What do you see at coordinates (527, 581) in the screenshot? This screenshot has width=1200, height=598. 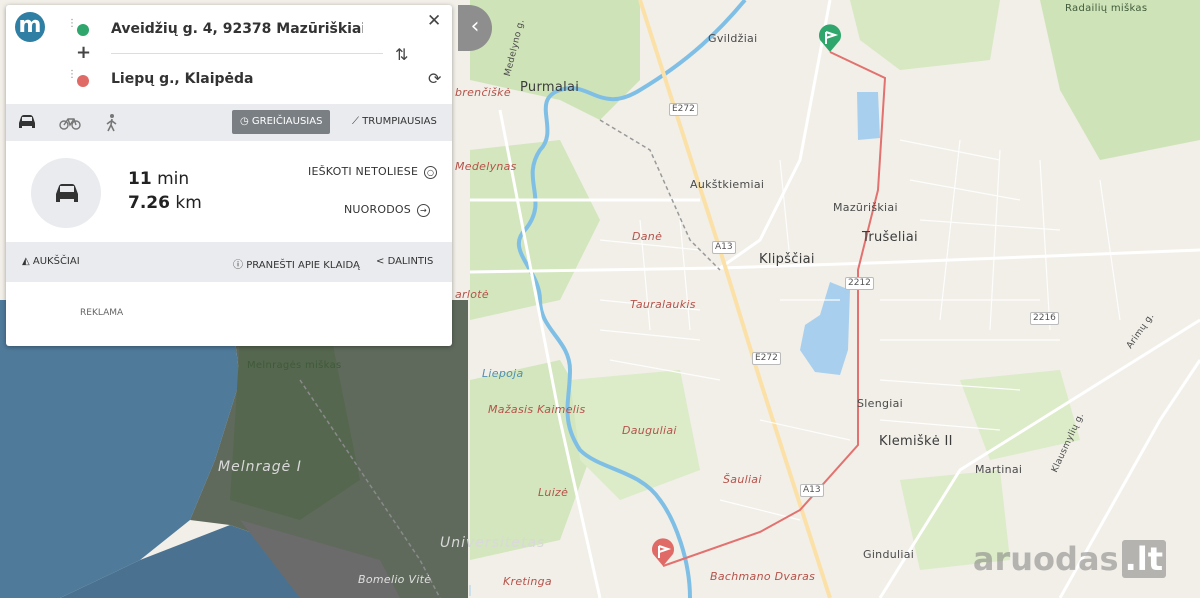 I see `map-place-label: Kretinga` at bounding box center [527, 581].